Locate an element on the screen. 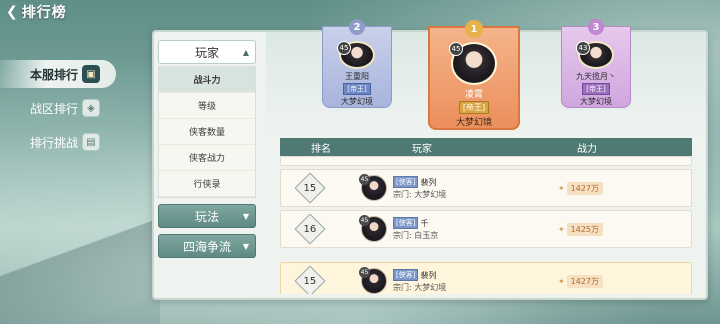 Image resolution: width=720 pixels, height=324 pixels. left-tab-list: 本服排行 ▣ 战区排行 ◈ 排行挑战 ▤ is located at coordinates (60, 111).